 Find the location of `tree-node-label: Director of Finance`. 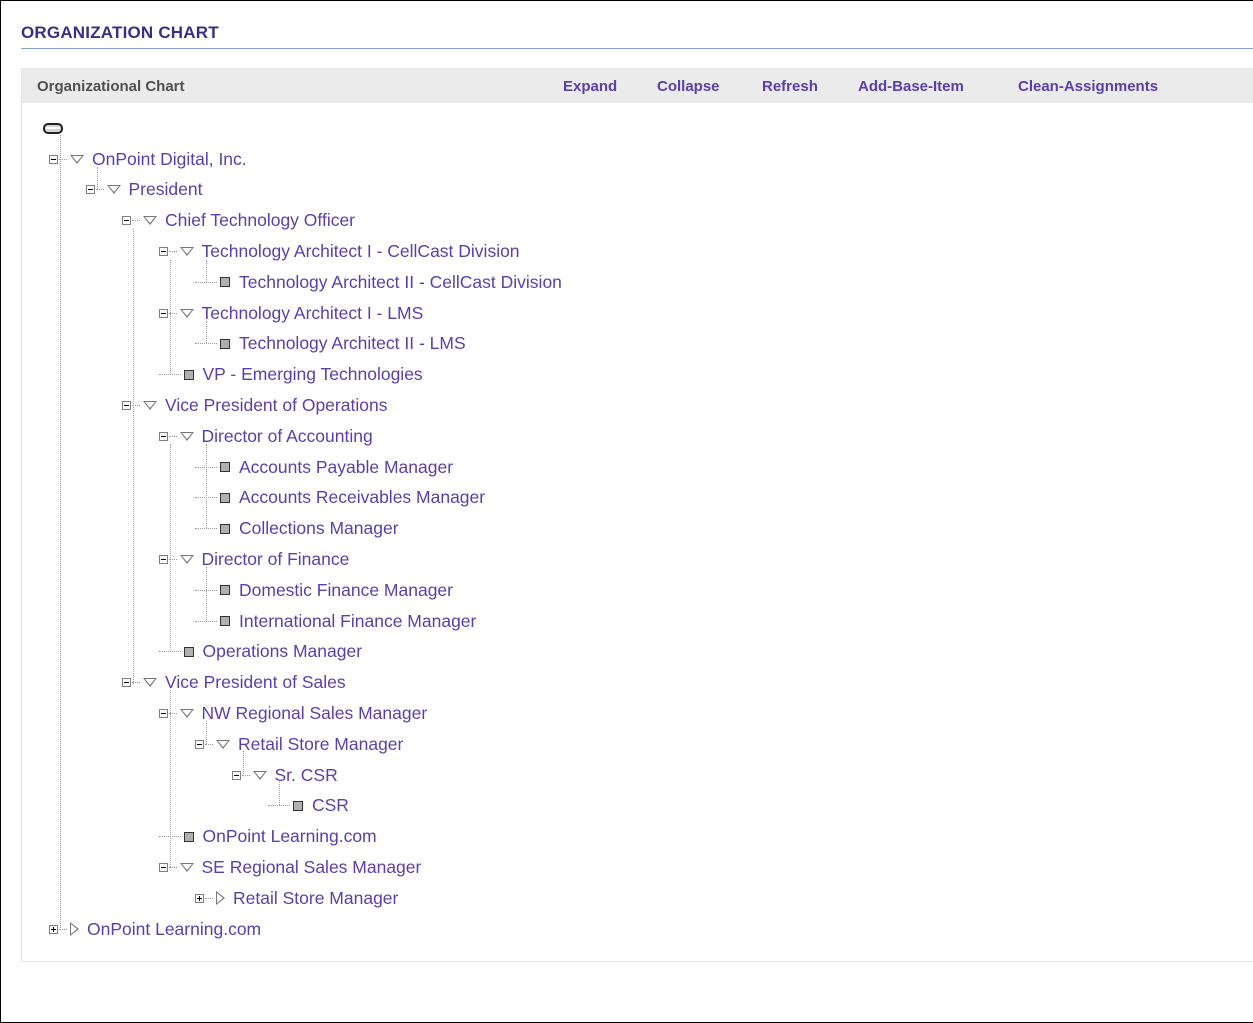

tree-node-label: Director of Finance is located at coordinates (276, 559).